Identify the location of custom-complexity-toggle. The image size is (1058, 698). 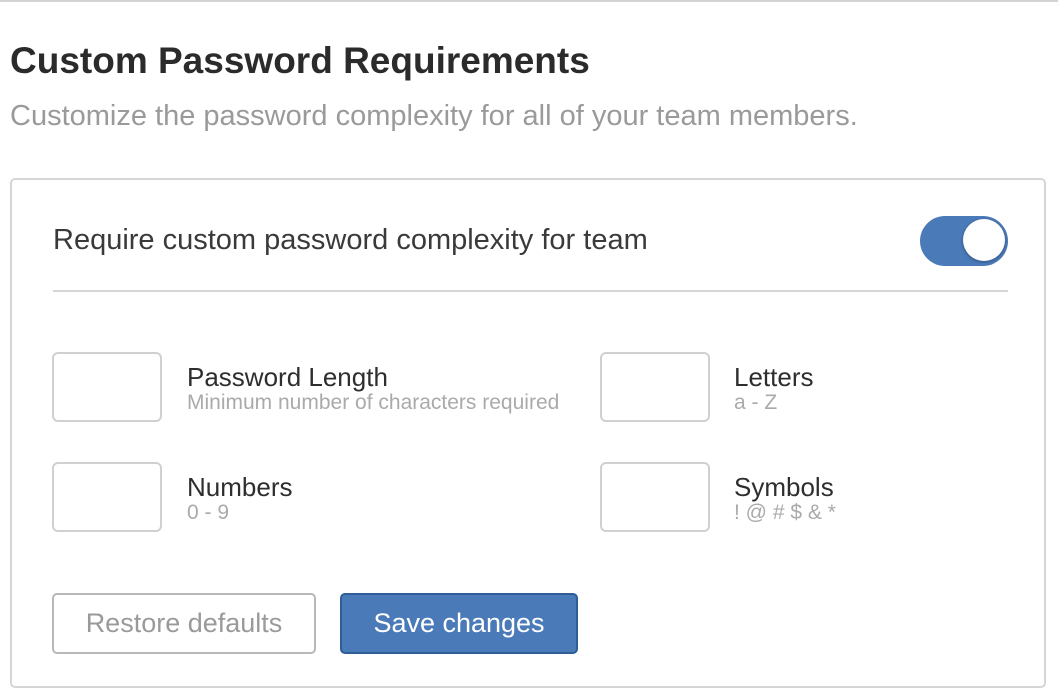
(964, 241).